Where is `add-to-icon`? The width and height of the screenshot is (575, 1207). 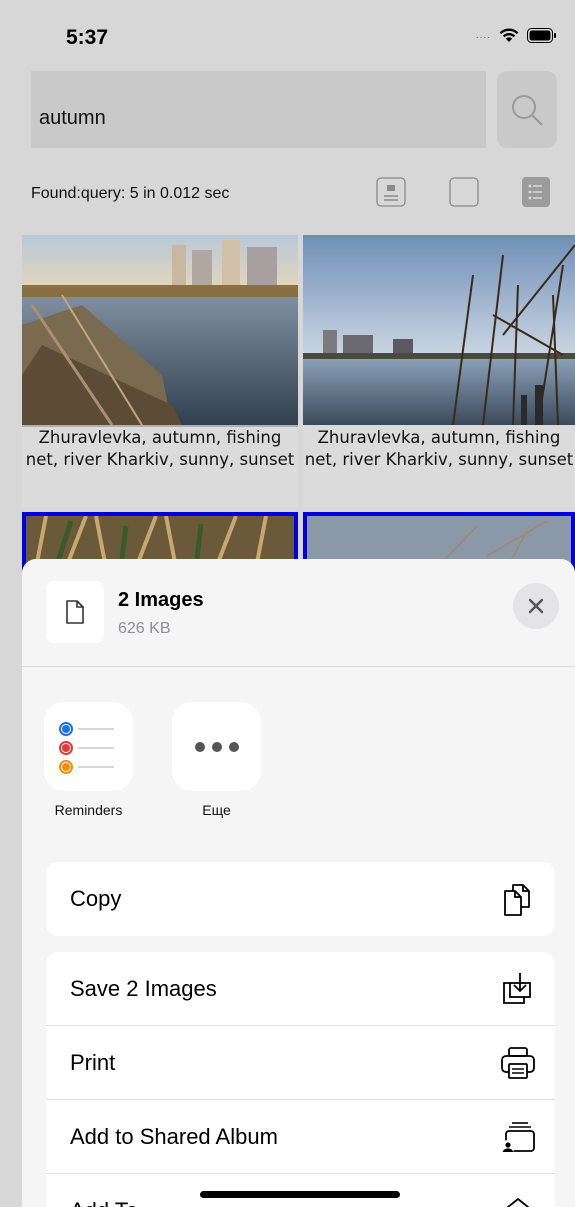
add-to-icon is located at coordinates (518, 1199).